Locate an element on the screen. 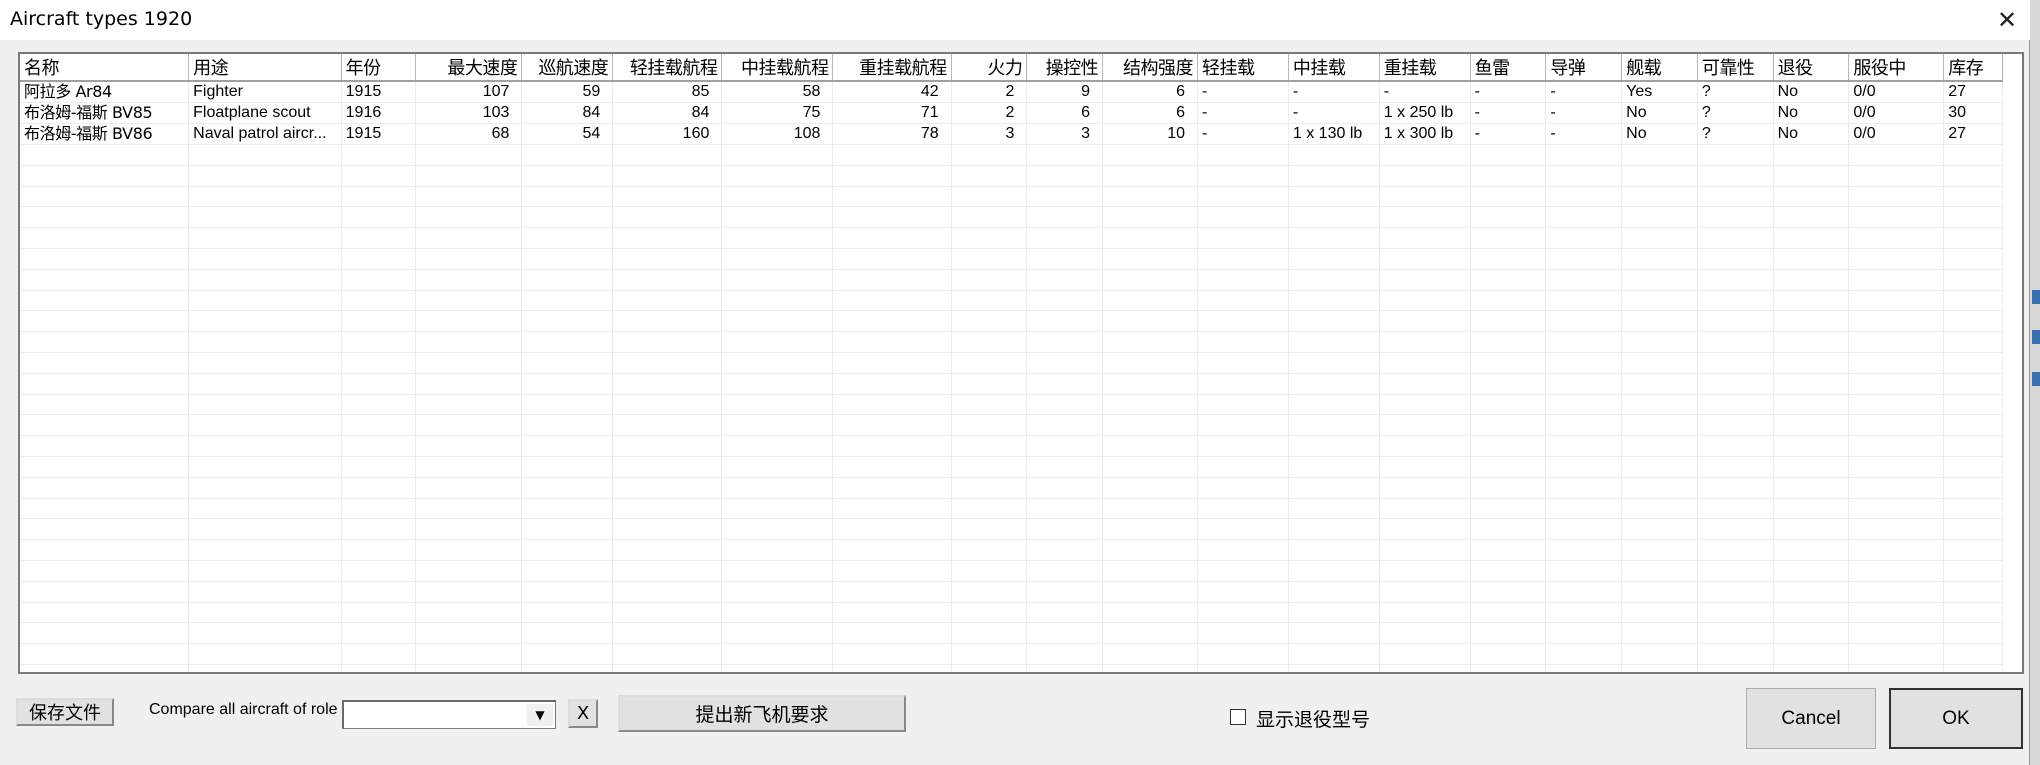 The height and width of the screenshot is (765, 2040). column-header: 舰载 is located at coordinates (1659, 68).